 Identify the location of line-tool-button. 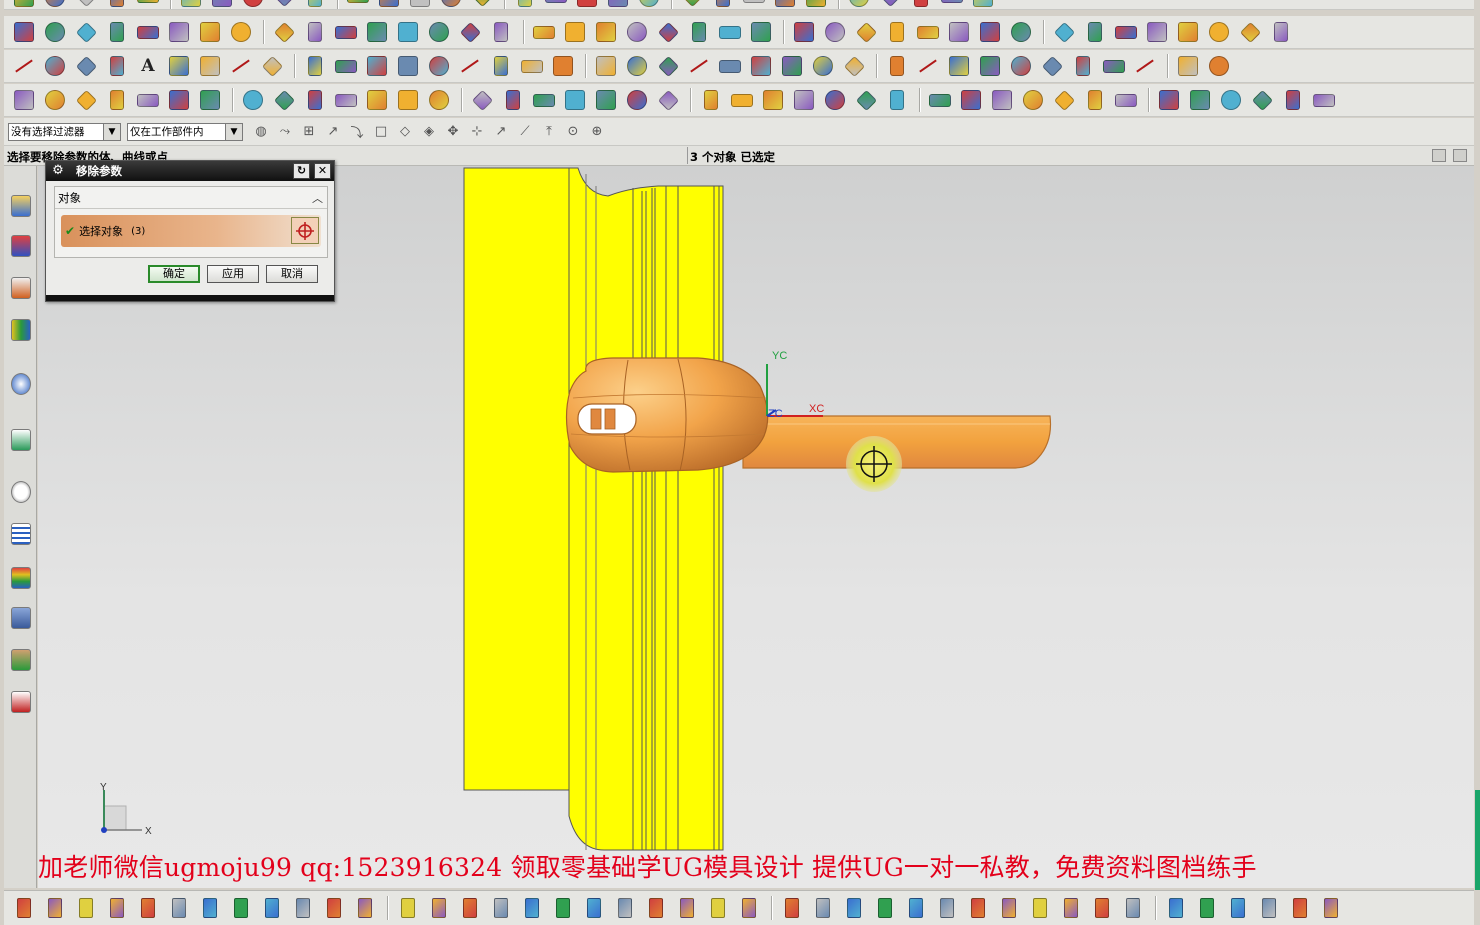
(823, 908).